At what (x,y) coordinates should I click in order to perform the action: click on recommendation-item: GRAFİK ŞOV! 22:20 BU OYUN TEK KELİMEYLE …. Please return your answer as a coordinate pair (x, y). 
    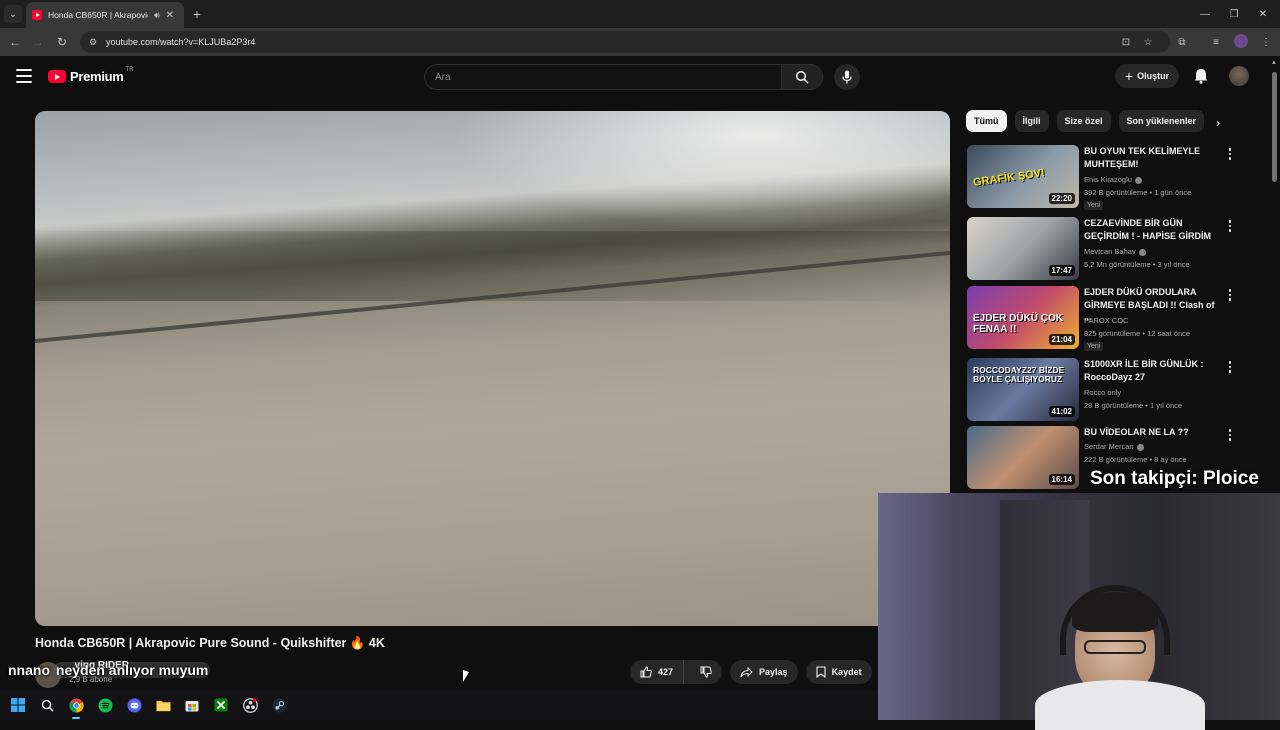
    Looking at the image, I should click on (1107, 177).